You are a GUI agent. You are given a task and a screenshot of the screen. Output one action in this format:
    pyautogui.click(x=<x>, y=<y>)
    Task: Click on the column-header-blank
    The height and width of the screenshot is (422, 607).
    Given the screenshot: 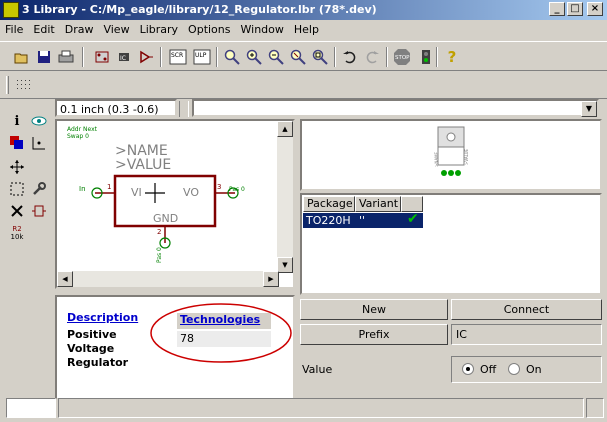 What is the action you would take?
    pyautogui.click(x=412, y=204)
    